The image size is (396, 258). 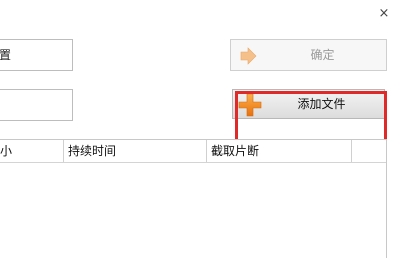 I want to click on output-setting-field-text: 置, so click(x=6, y=55).